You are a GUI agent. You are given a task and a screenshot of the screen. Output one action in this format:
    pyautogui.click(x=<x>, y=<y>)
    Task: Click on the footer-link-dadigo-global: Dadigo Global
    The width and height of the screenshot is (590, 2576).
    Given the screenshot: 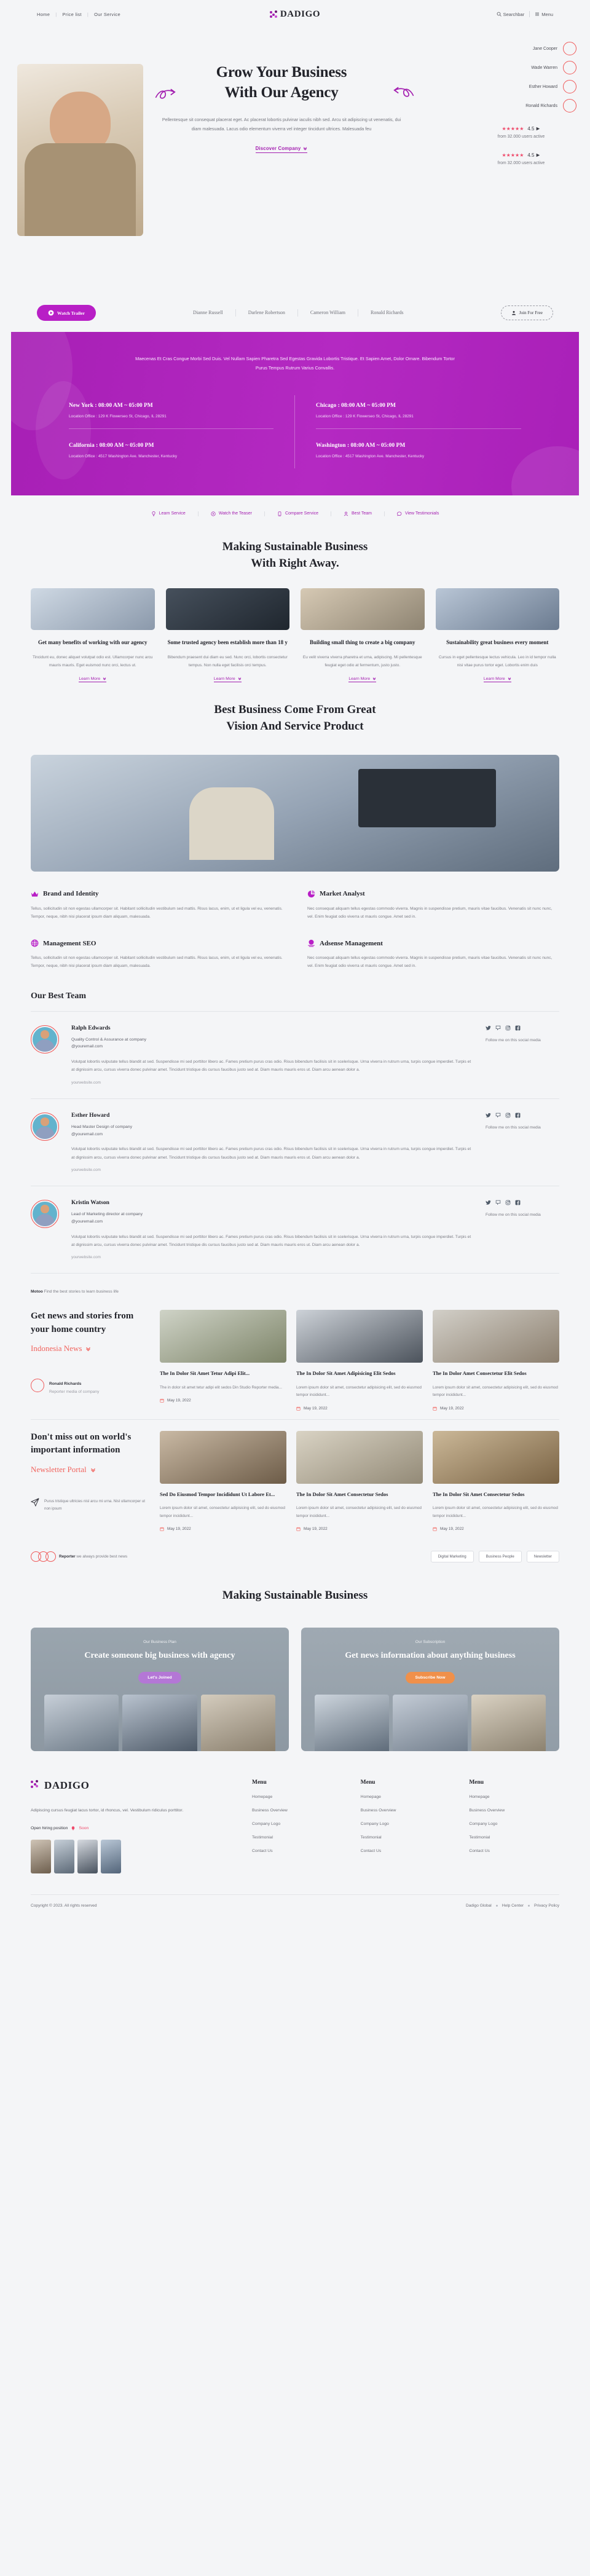 What is the action you would take?
    pyautogui.click(x=479, y=1906)
    